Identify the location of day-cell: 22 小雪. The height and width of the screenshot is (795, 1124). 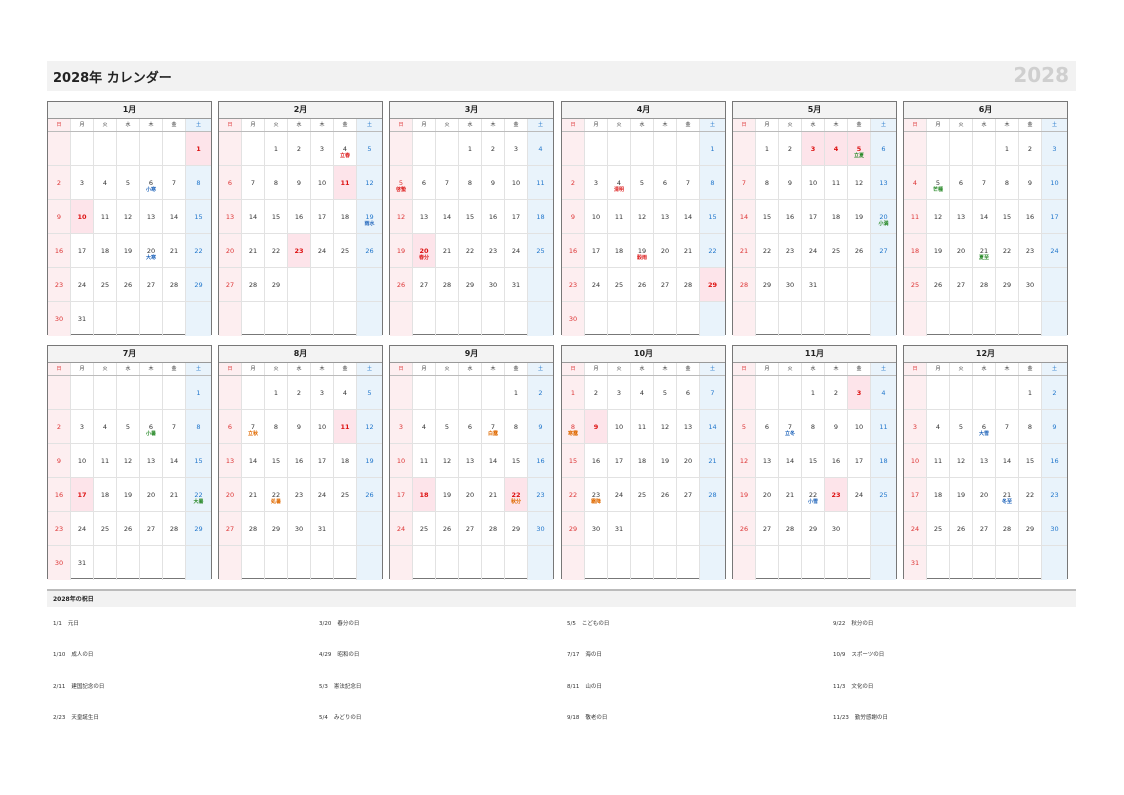
(813, 495).